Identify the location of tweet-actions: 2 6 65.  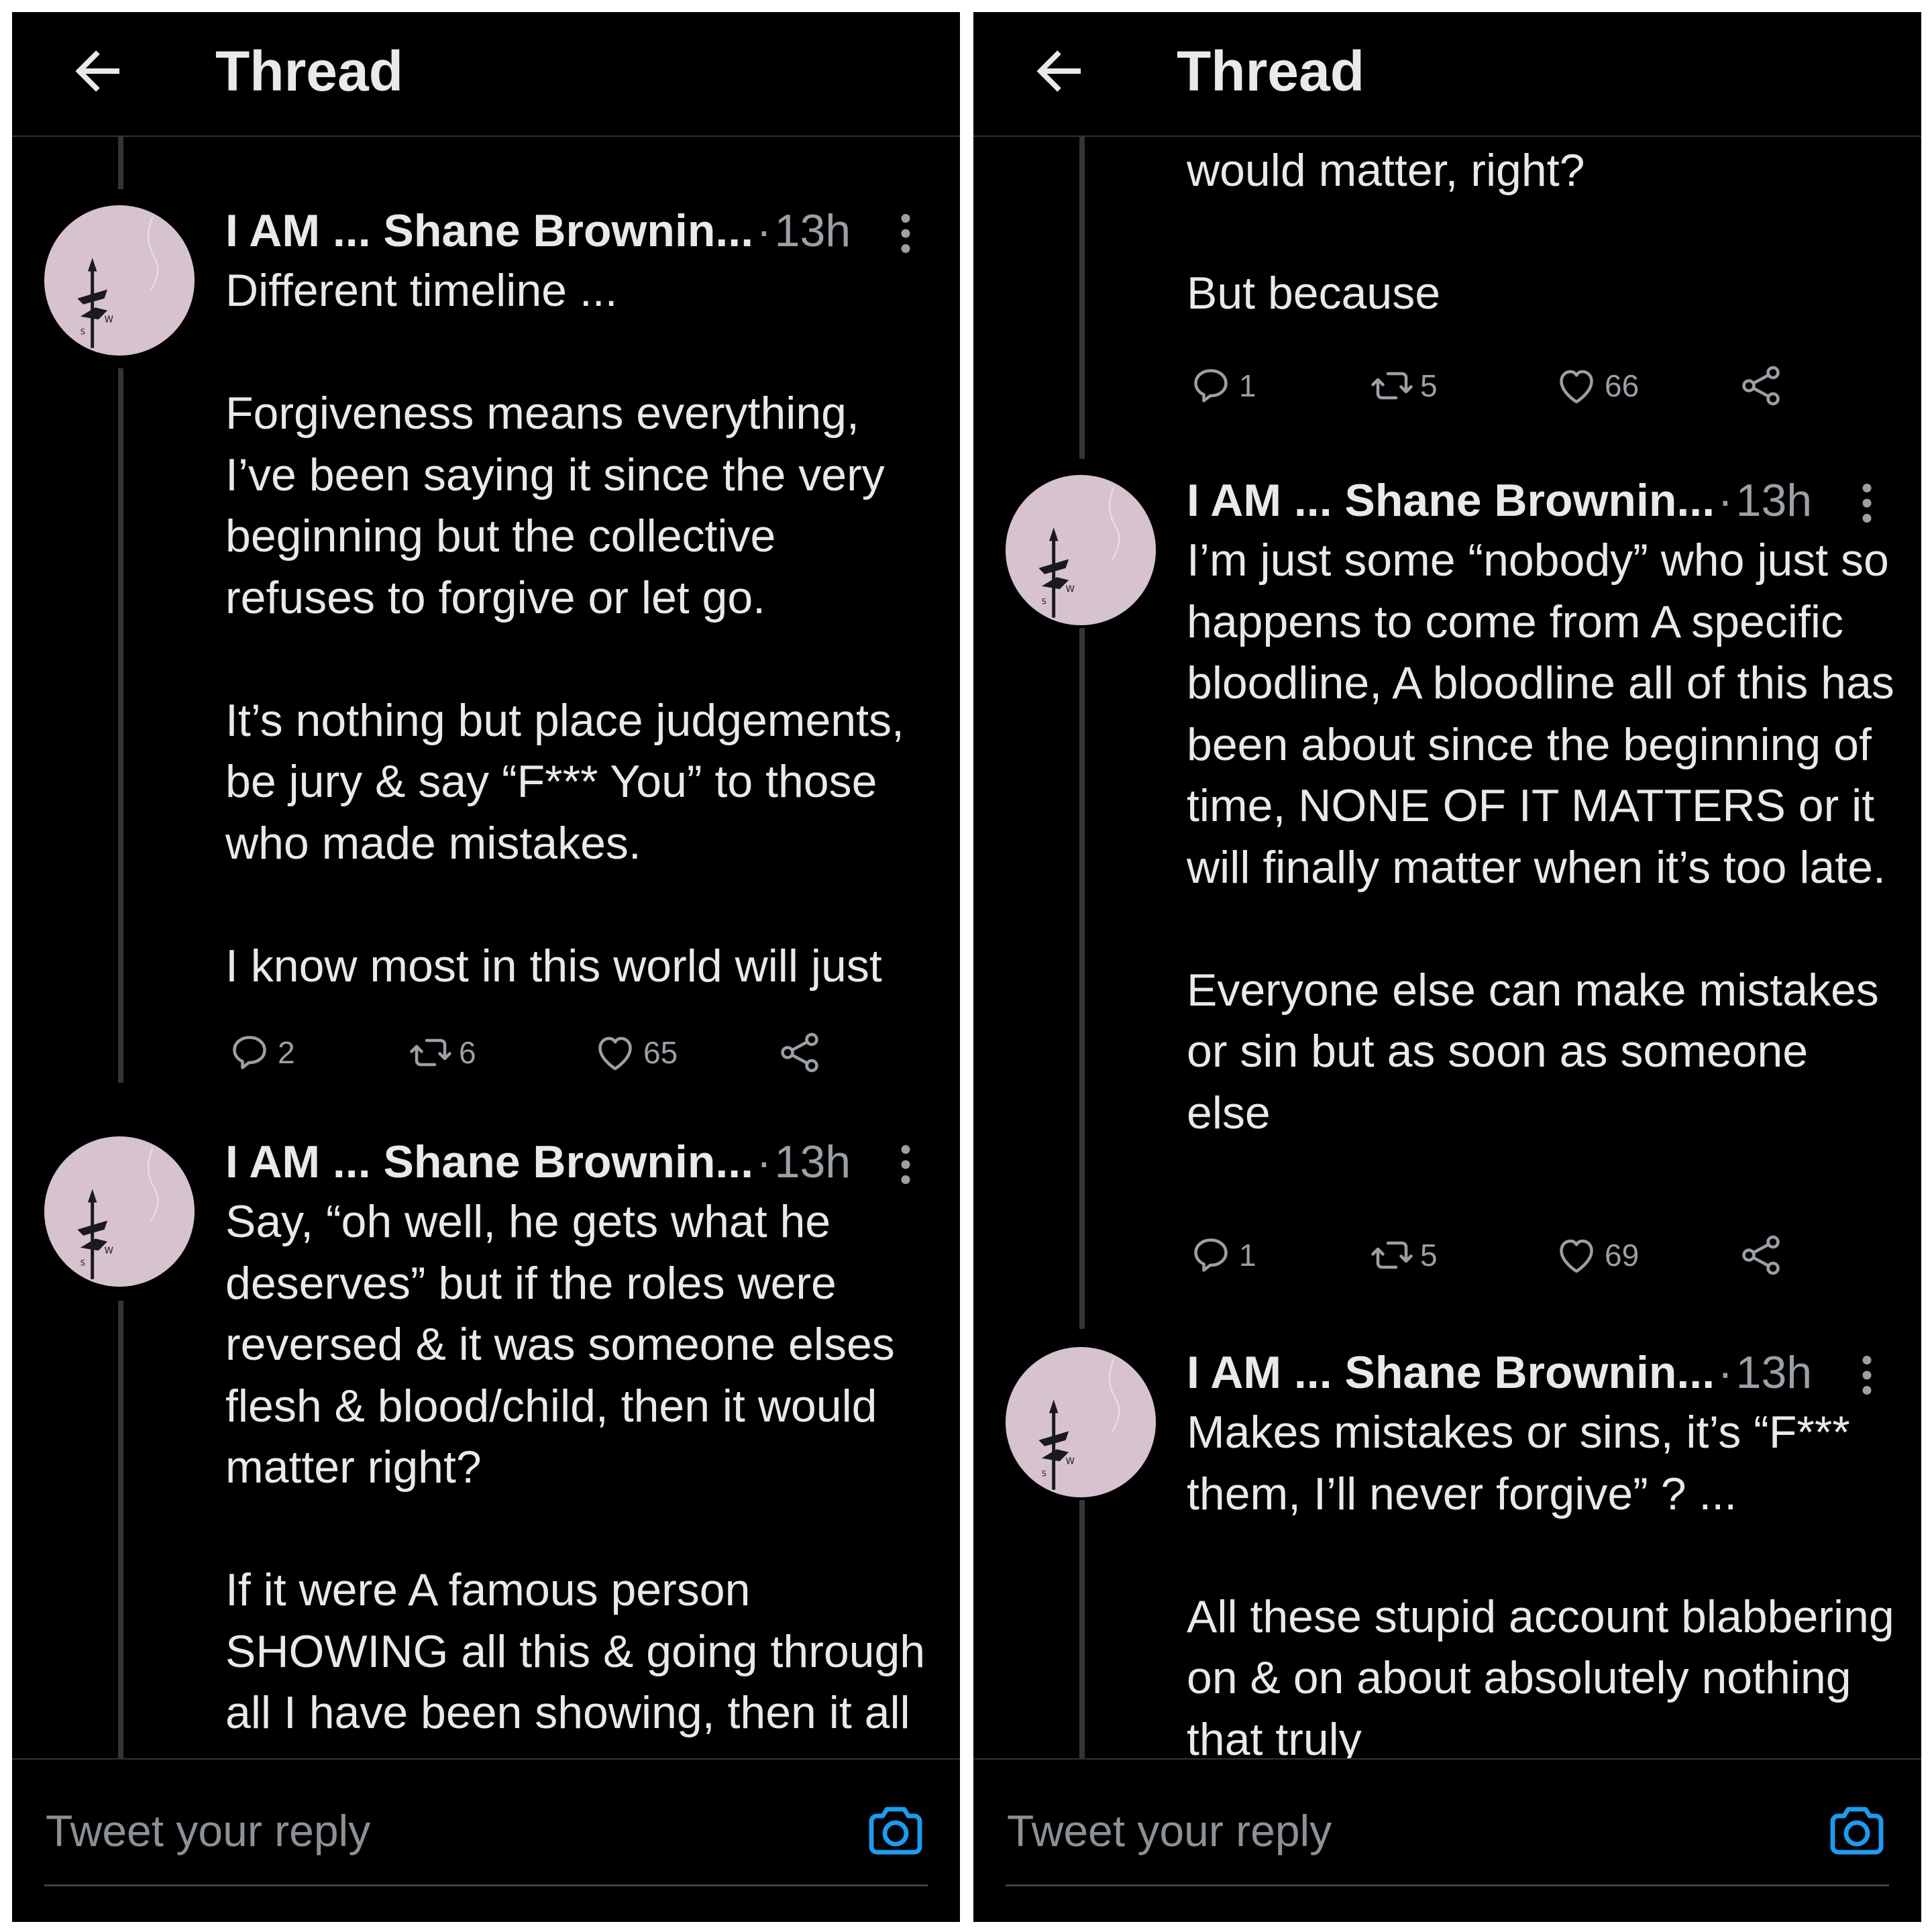
(527, 1052).